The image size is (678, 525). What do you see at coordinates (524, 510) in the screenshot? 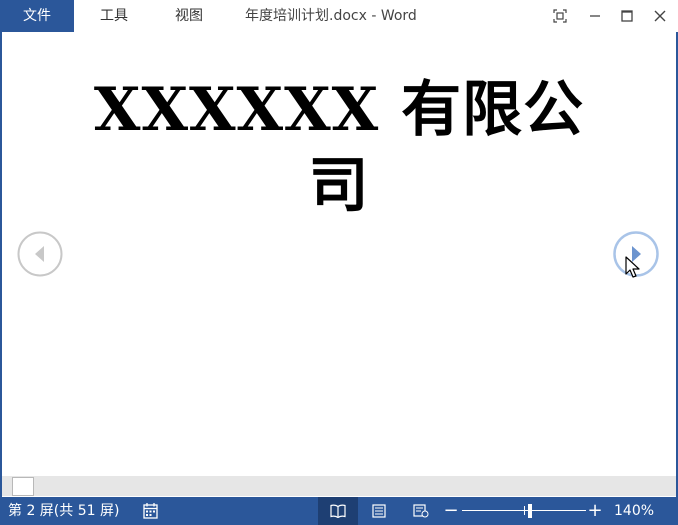
I see `zoom-slider-center-mark` at bounding box center [524, 510].